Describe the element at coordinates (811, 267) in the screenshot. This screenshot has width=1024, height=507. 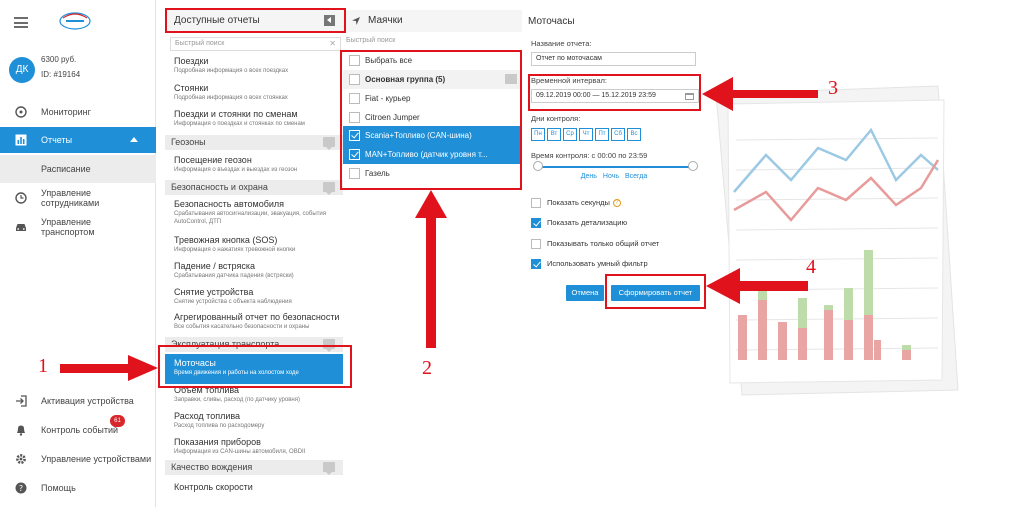
I see `annotation-number-4: 4` at that location.